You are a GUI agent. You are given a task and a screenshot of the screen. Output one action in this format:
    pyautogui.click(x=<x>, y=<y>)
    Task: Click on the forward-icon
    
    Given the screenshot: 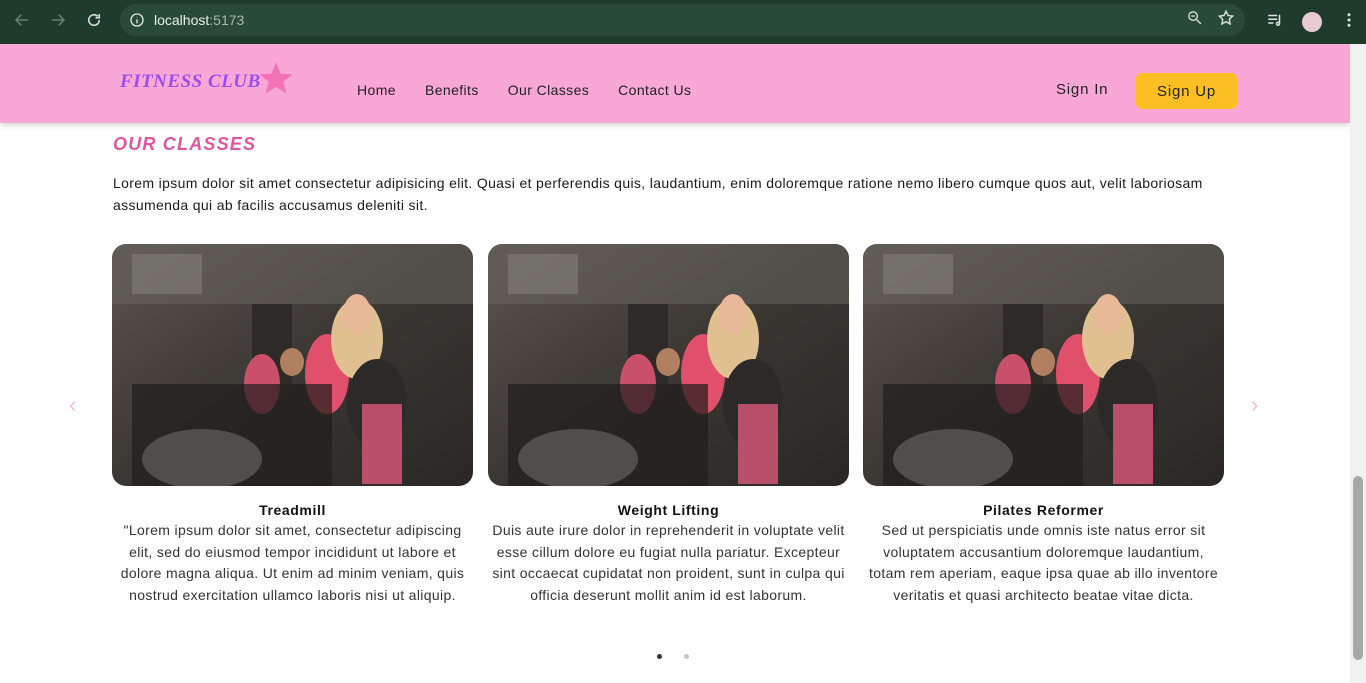 What is the action you would take?
    pyautogui.click(x=58, y=20)
    